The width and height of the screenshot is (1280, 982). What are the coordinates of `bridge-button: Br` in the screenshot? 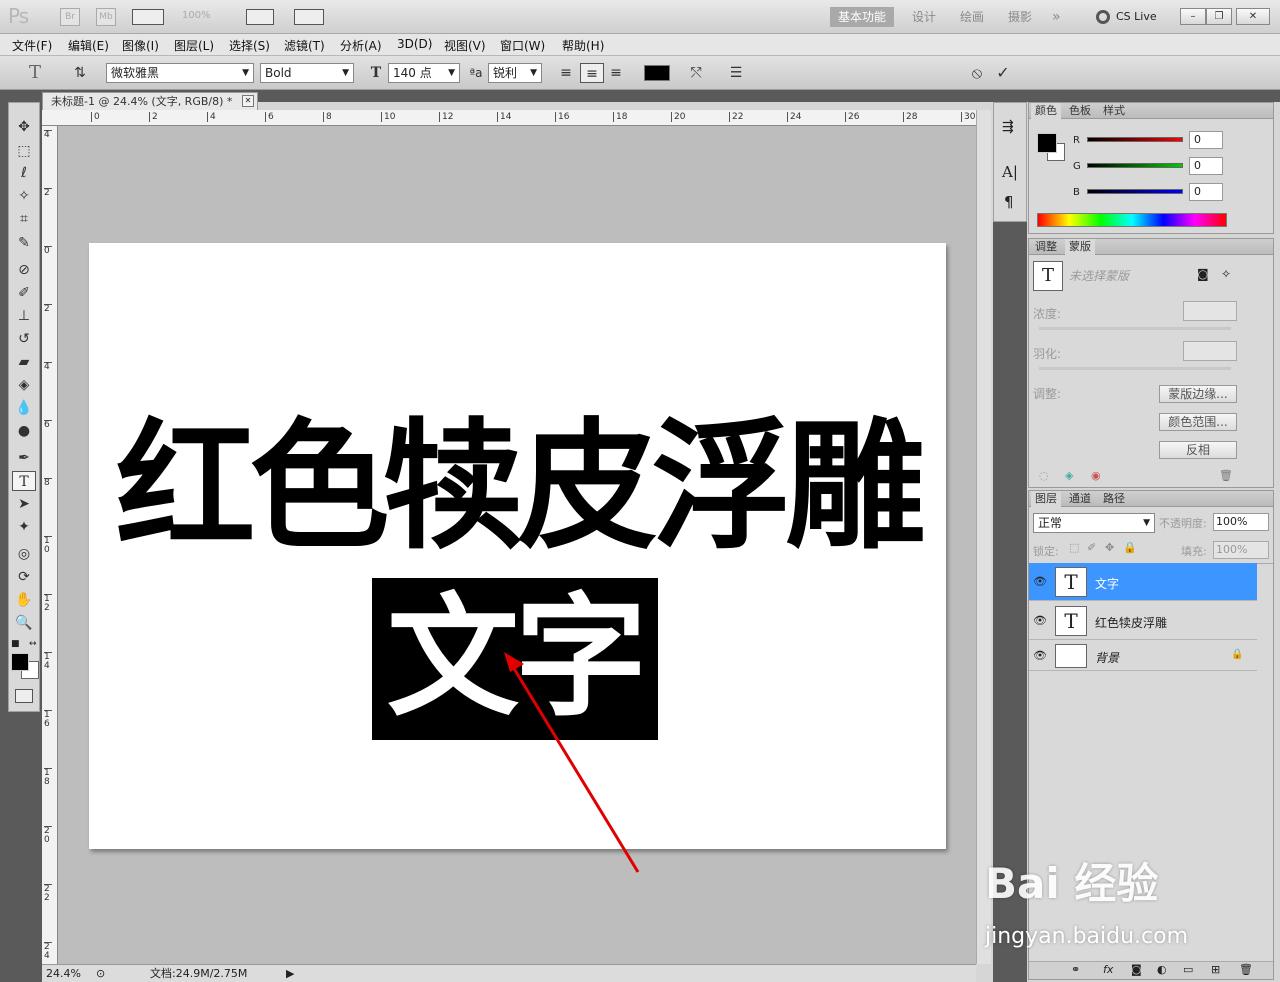 It's located at (70, 17).